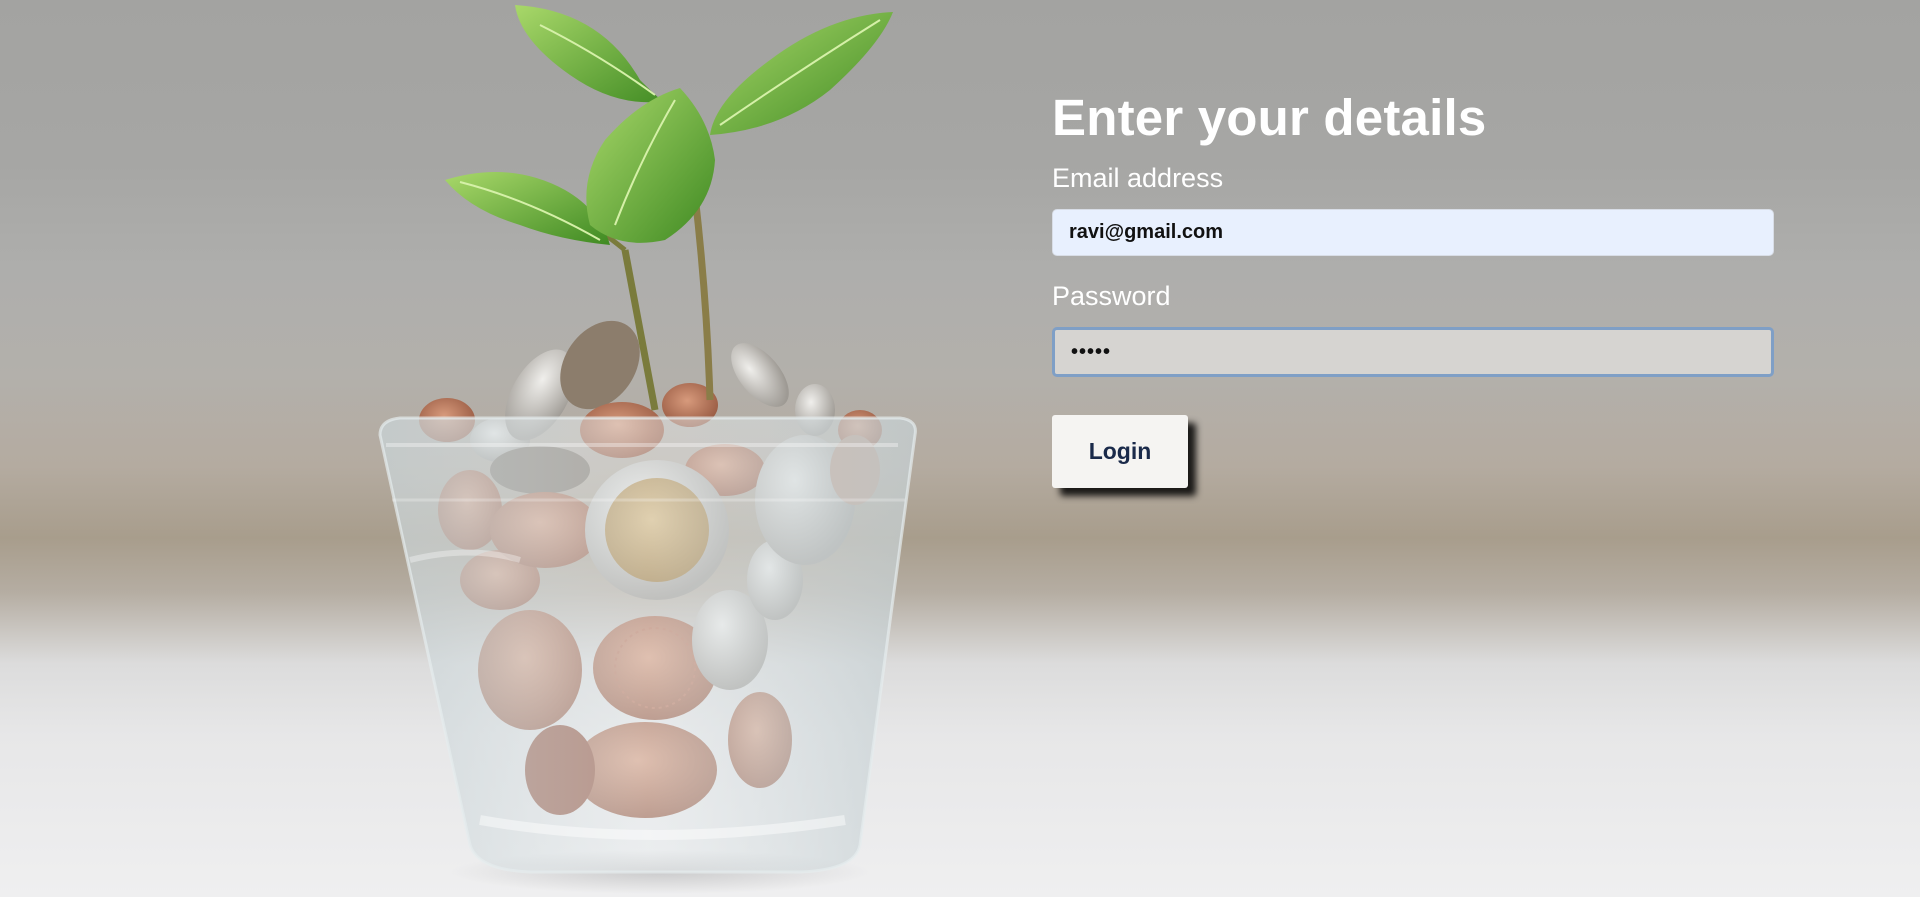  What do you see at coordinates (1138, 178) in the screenshot?
I see `email-label: Email address` at bounding box center [1138, 178].